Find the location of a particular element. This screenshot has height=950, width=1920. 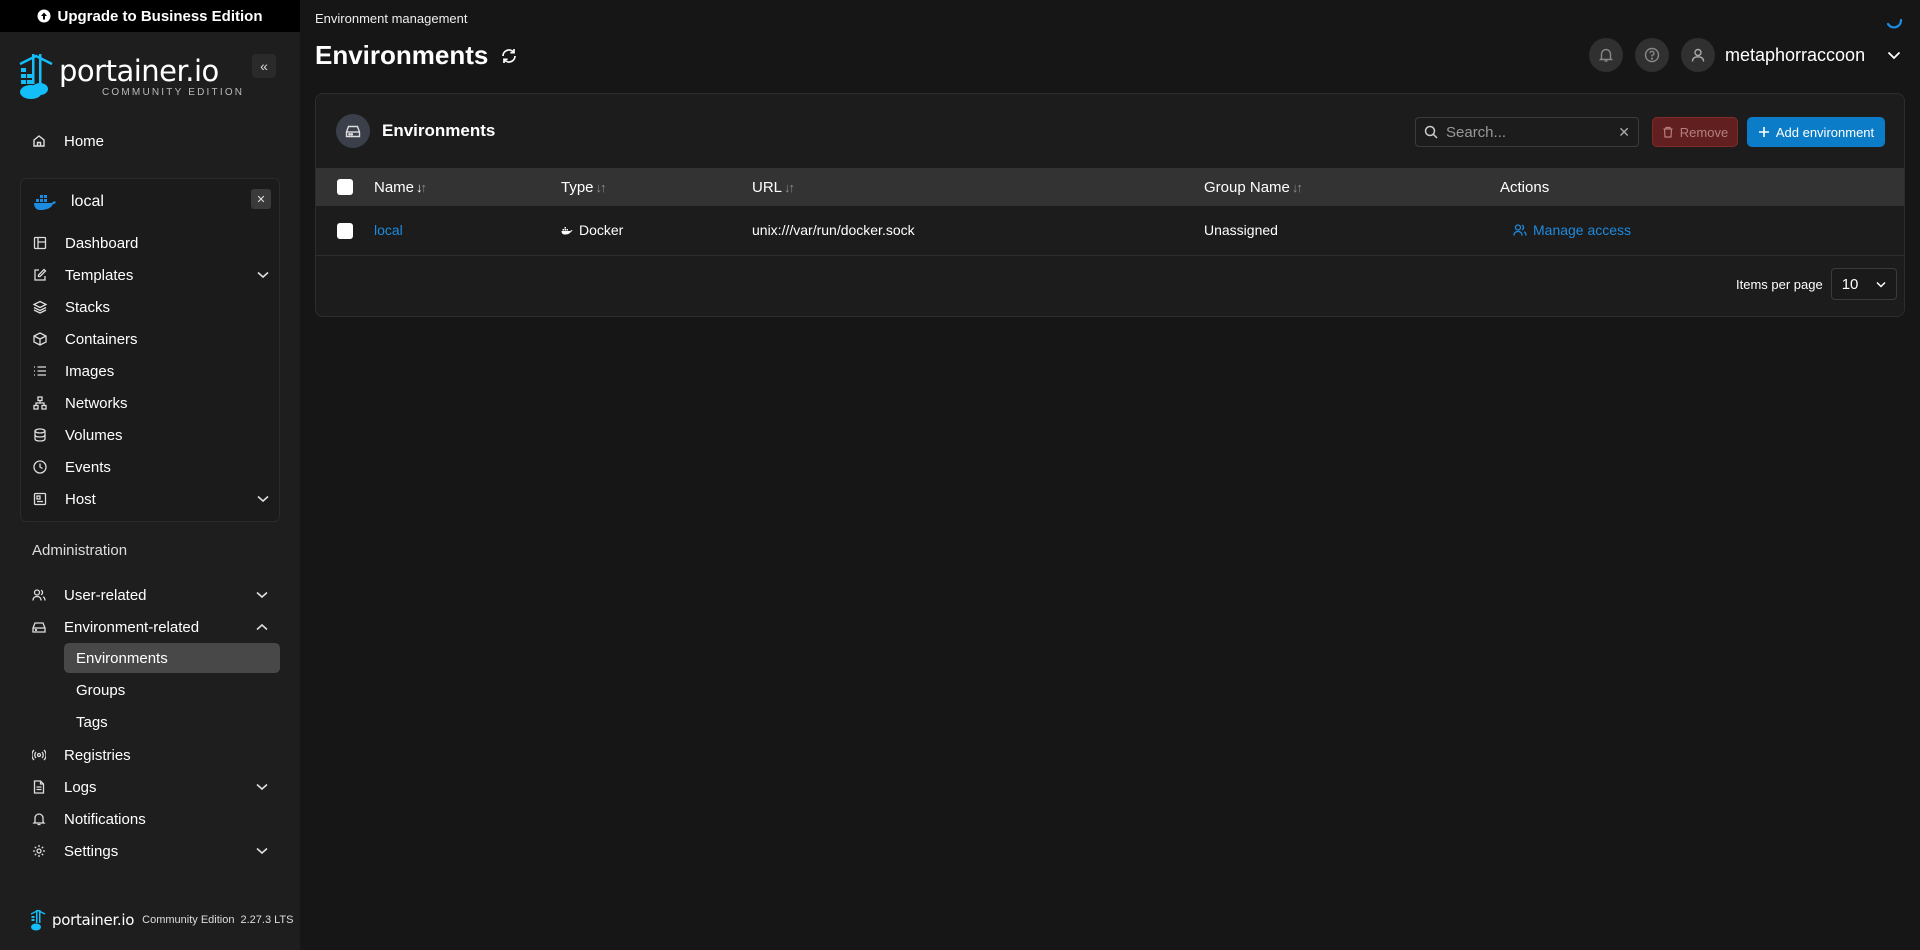

sidebar-item-user-related: User-related is located at coordinates (152, 595).